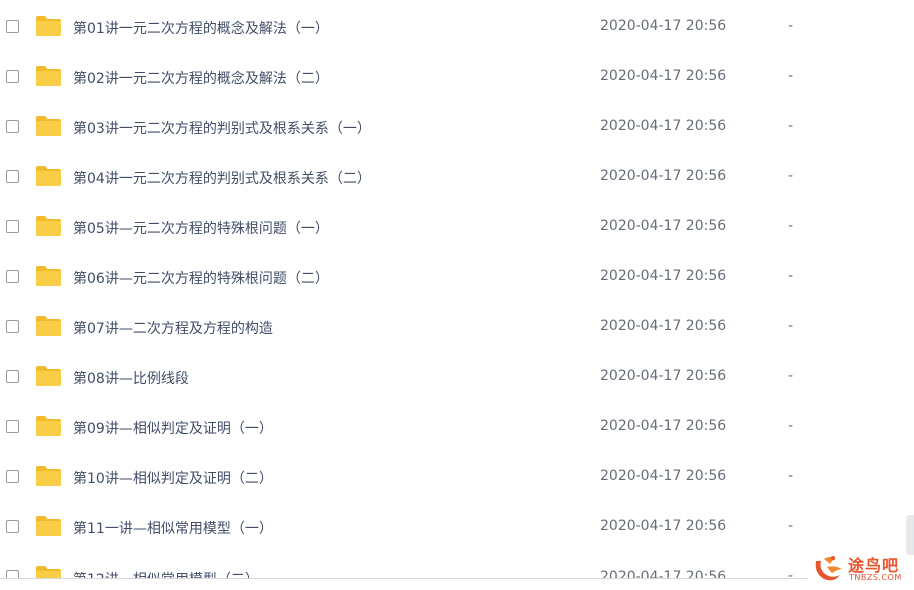 The image size is (914, 590). Describe the element at coordinates (173, 528) in the screenshot. I see `file-name: 第11一讲—相似常用模型（一）` at that location.